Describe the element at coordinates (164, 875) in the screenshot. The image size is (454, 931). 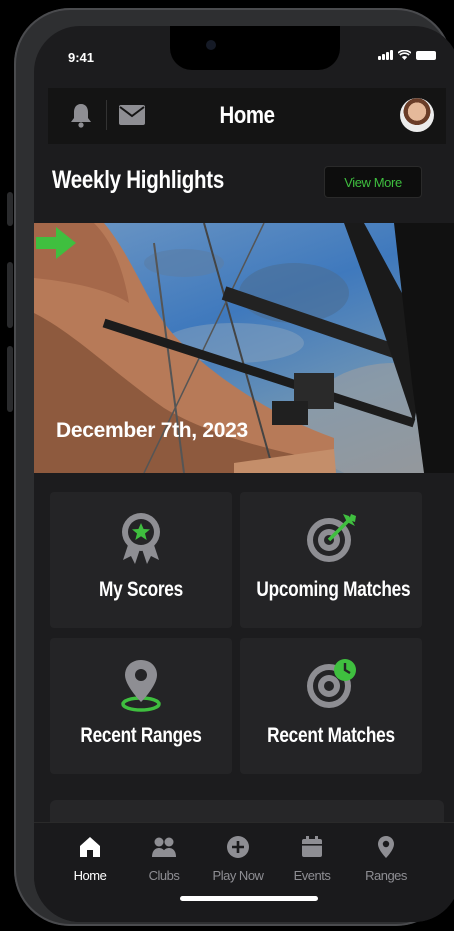
I see `tab-label: Clubs` at that location.